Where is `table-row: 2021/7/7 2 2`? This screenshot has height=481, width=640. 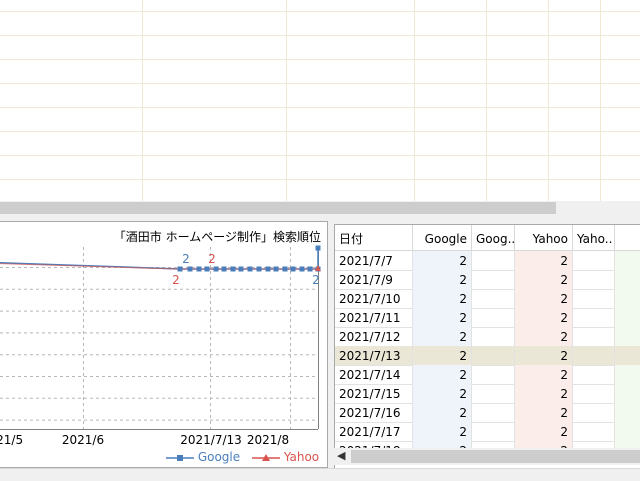 table-row: 2021/7/7 2 2 is located at coordinates (487, 261).